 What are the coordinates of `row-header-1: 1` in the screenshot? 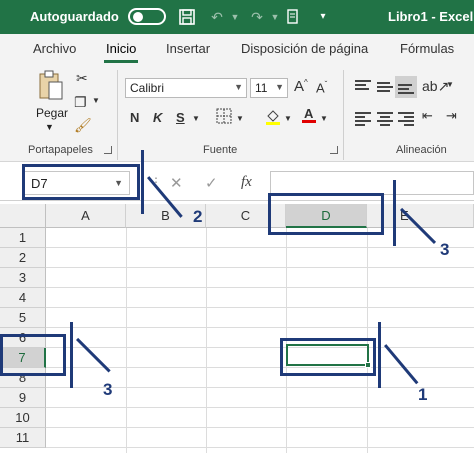 It's located at (23, 238).